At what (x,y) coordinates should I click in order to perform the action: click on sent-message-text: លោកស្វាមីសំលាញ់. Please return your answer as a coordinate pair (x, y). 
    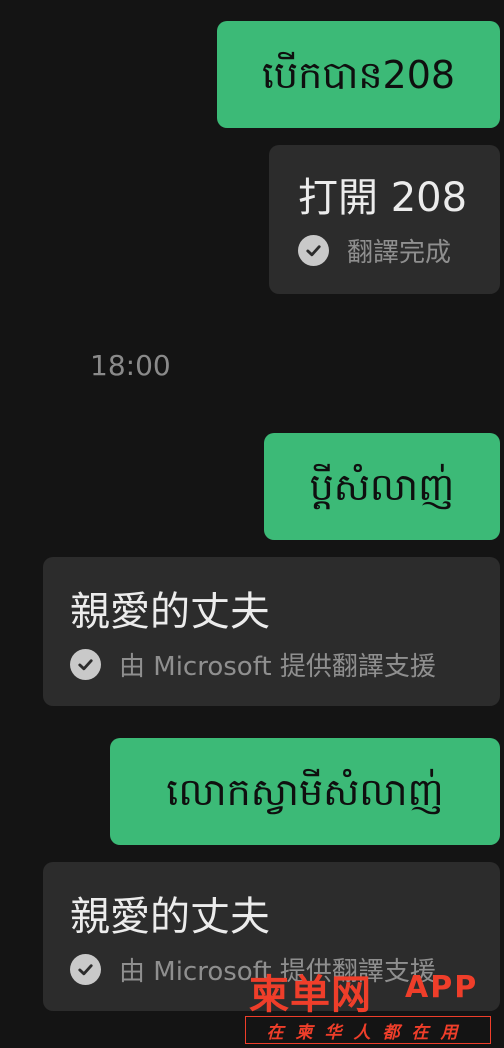
    Looking at the image, I should click on (305, 791).